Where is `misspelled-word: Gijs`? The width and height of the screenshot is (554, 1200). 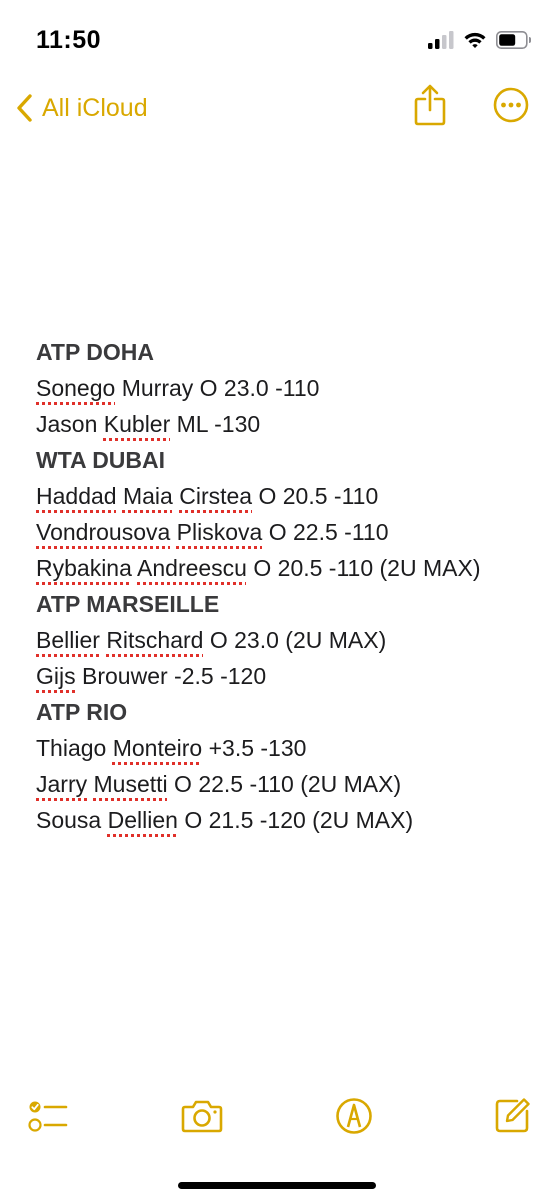
misspelled-word: Gijs is located at coordinates (56, 676).